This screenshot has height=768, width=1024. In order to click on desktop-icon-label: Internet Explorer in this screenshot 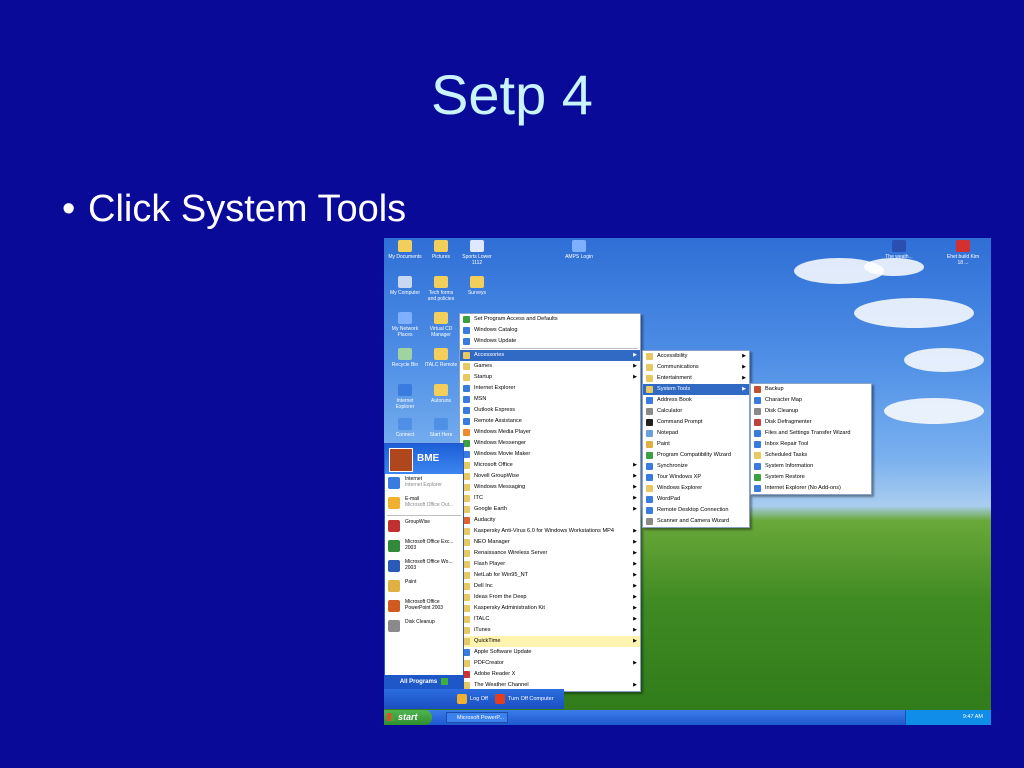, I will do `click(405, 404)`.